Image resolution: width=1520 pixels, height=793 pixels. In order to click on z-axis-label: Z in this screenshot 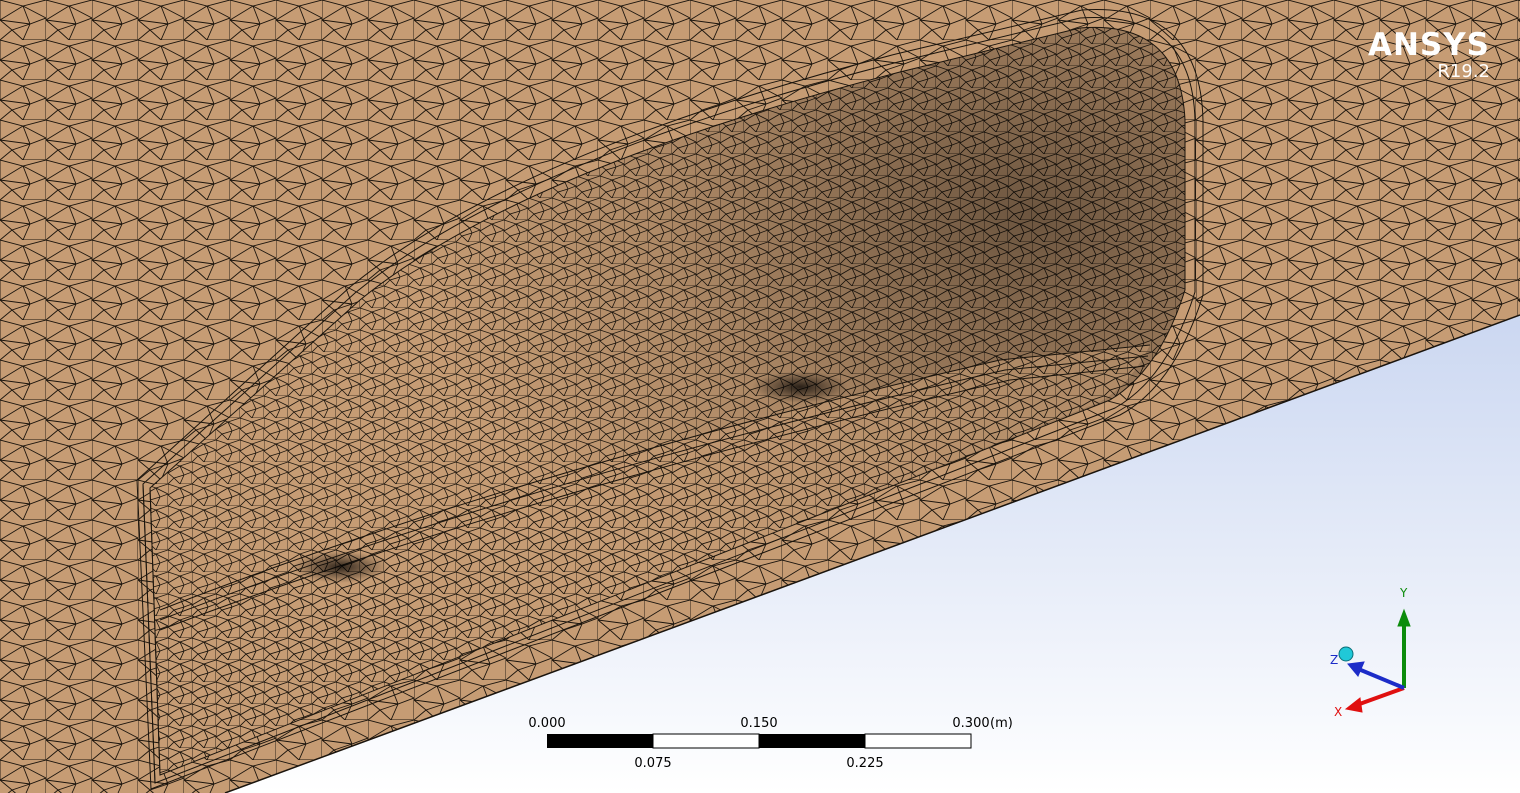, I will do `click(1334, 660)`.